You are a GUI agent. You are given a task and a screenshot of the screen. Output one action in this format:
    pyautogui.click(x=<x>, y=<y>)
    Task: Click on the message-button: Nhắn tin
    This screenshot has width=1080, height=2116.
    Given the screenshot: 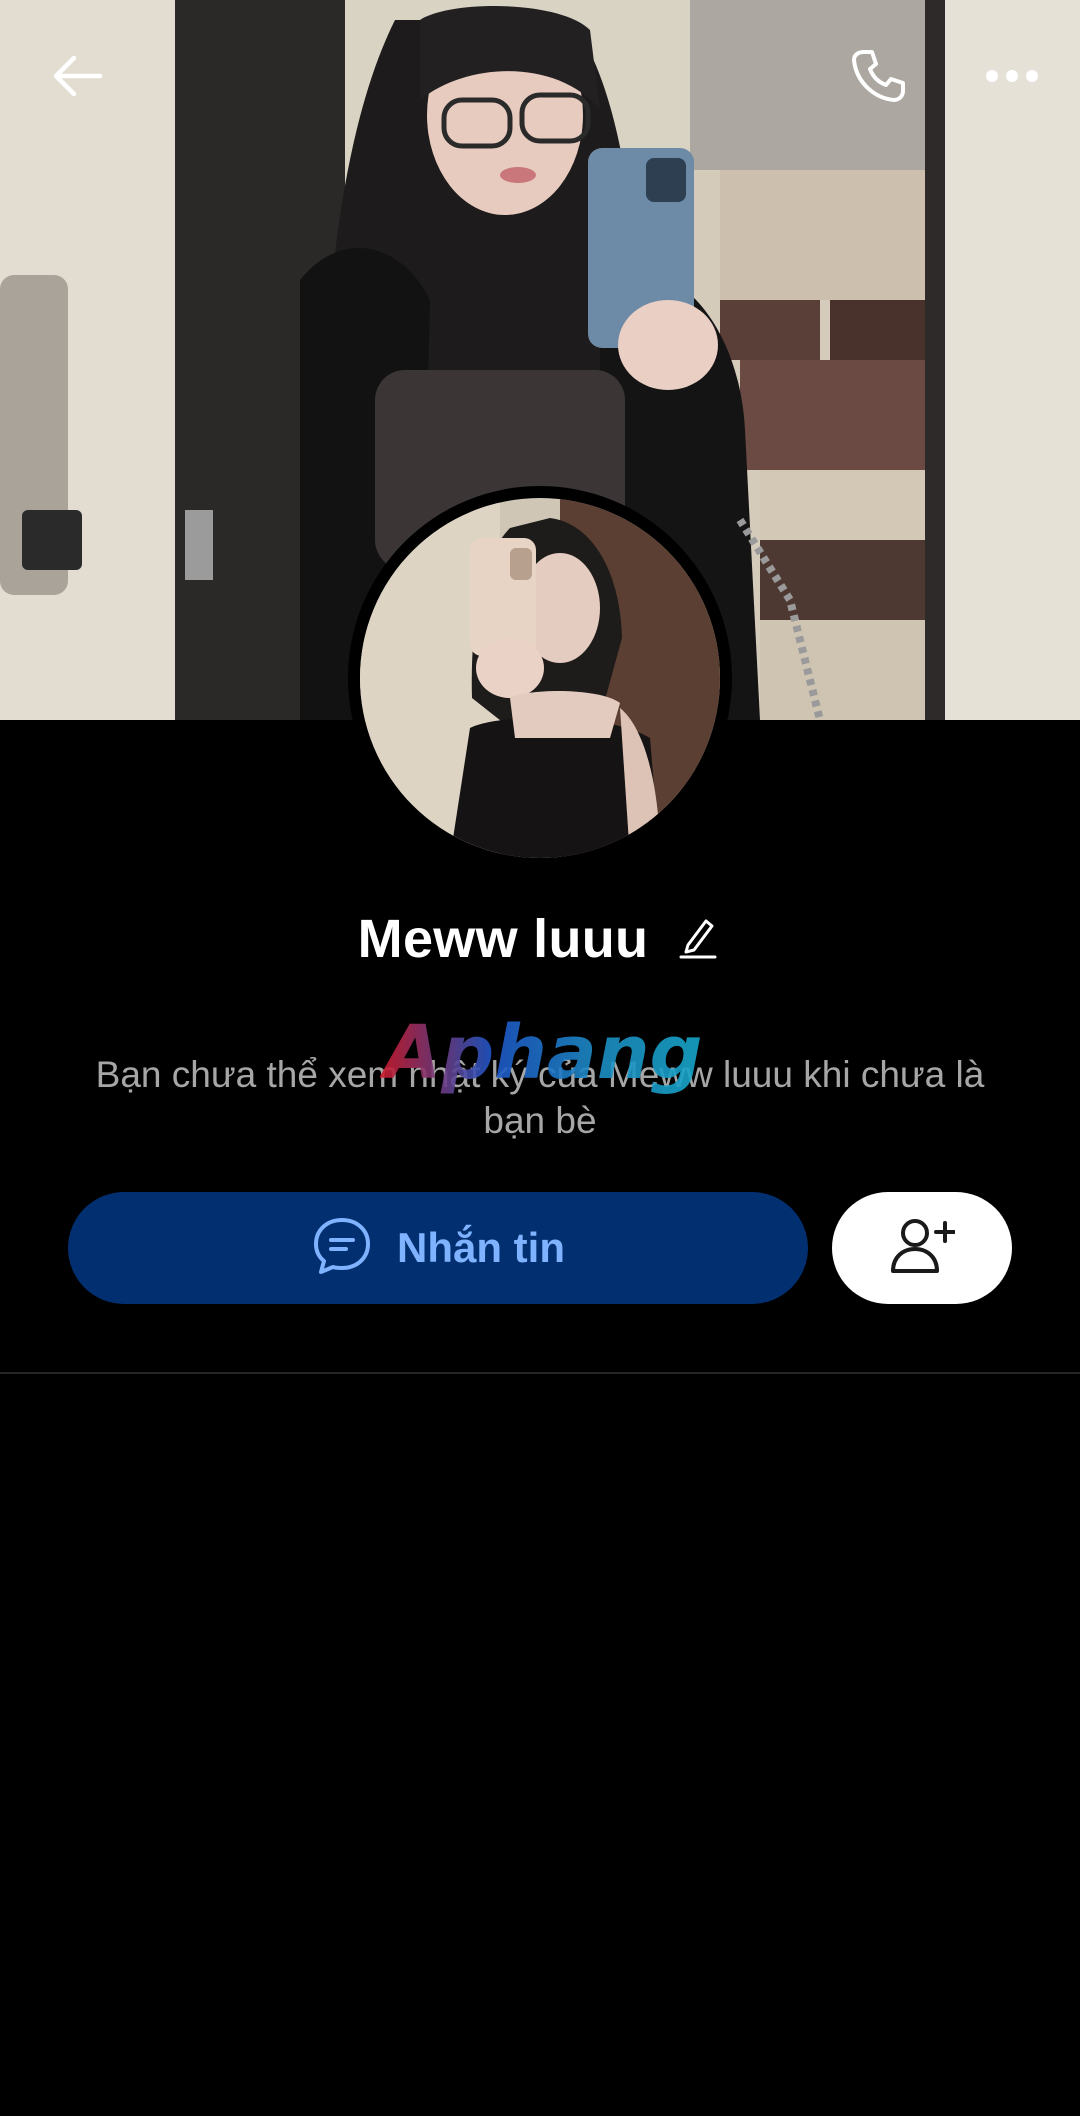 What is the action you would take?
    pyautogui.click(x=438, y=1248)
    